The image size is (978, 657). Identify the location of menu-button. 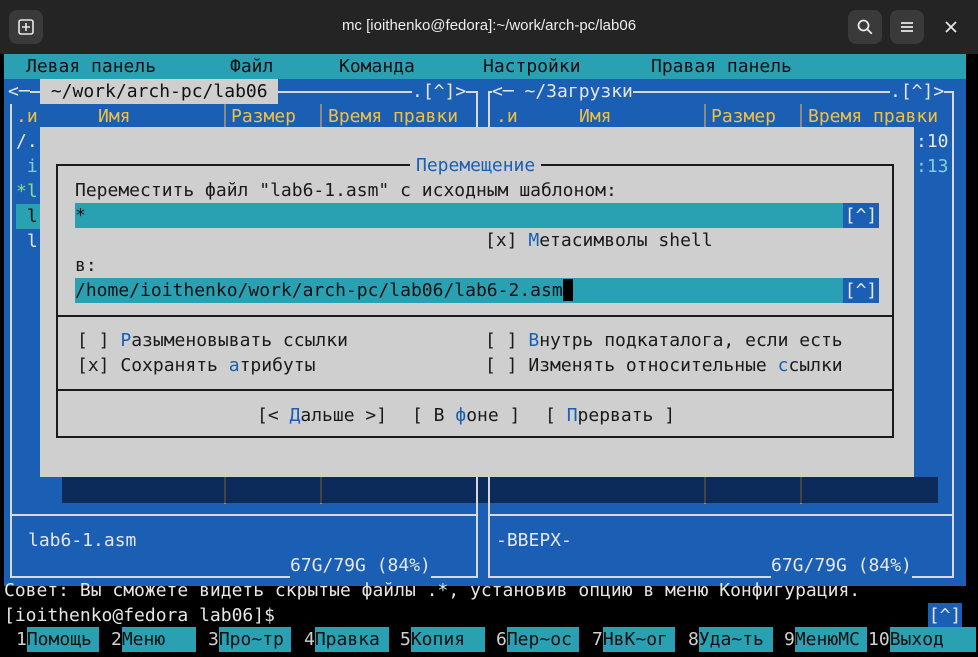
(907, 27).